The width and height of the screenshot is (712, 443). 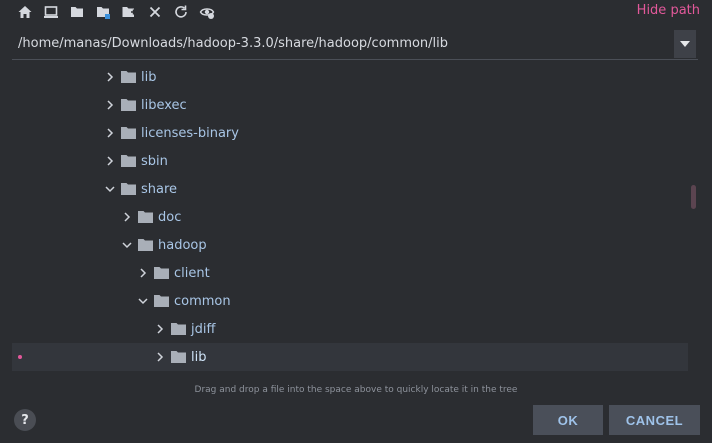 I want to click on tree-item: lib, so click(x=350, y=77).